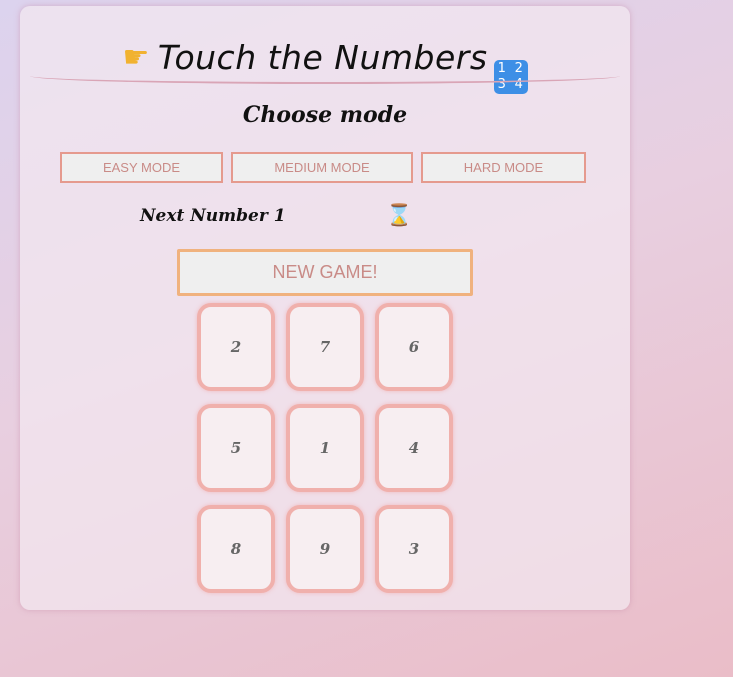 The height and width of the screenshot is (677, 733). I want to click on pointing-right-hand-icon: ☛, so click(136, 57).